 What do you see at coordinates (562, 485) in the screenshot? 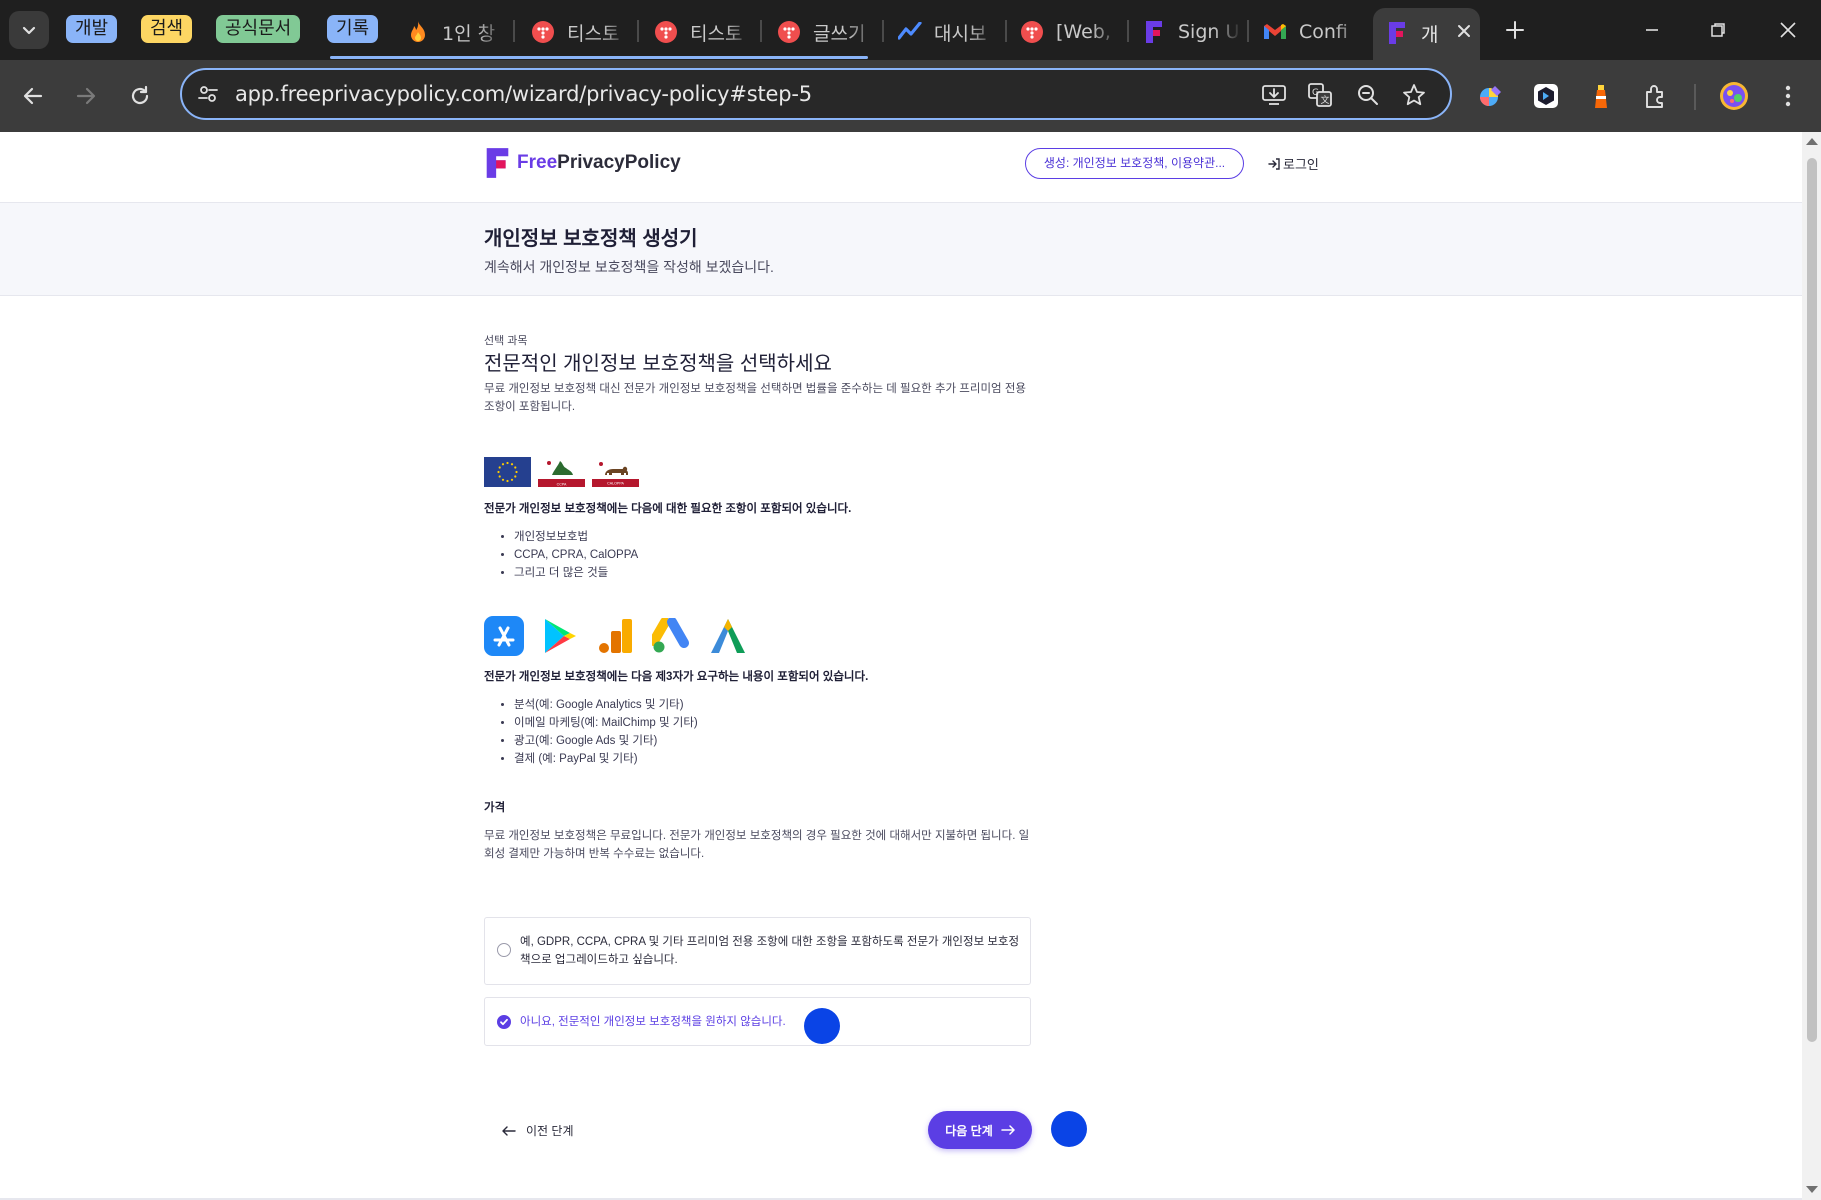
I see `ccpa-flag-text: CCPA` at bounding box center [562, 485].